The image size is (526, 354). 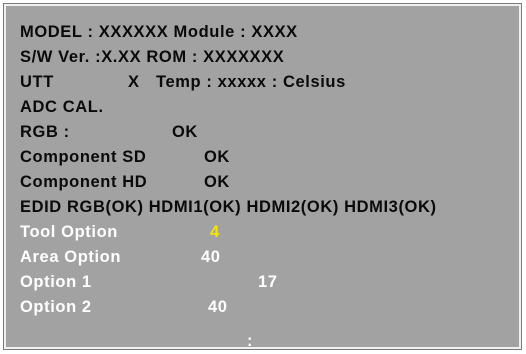 What do you see at coordinates (62, 107) in the screenshot?
I see `adc-cal-label: ADC CAL.` at bounding box center [62, 107].